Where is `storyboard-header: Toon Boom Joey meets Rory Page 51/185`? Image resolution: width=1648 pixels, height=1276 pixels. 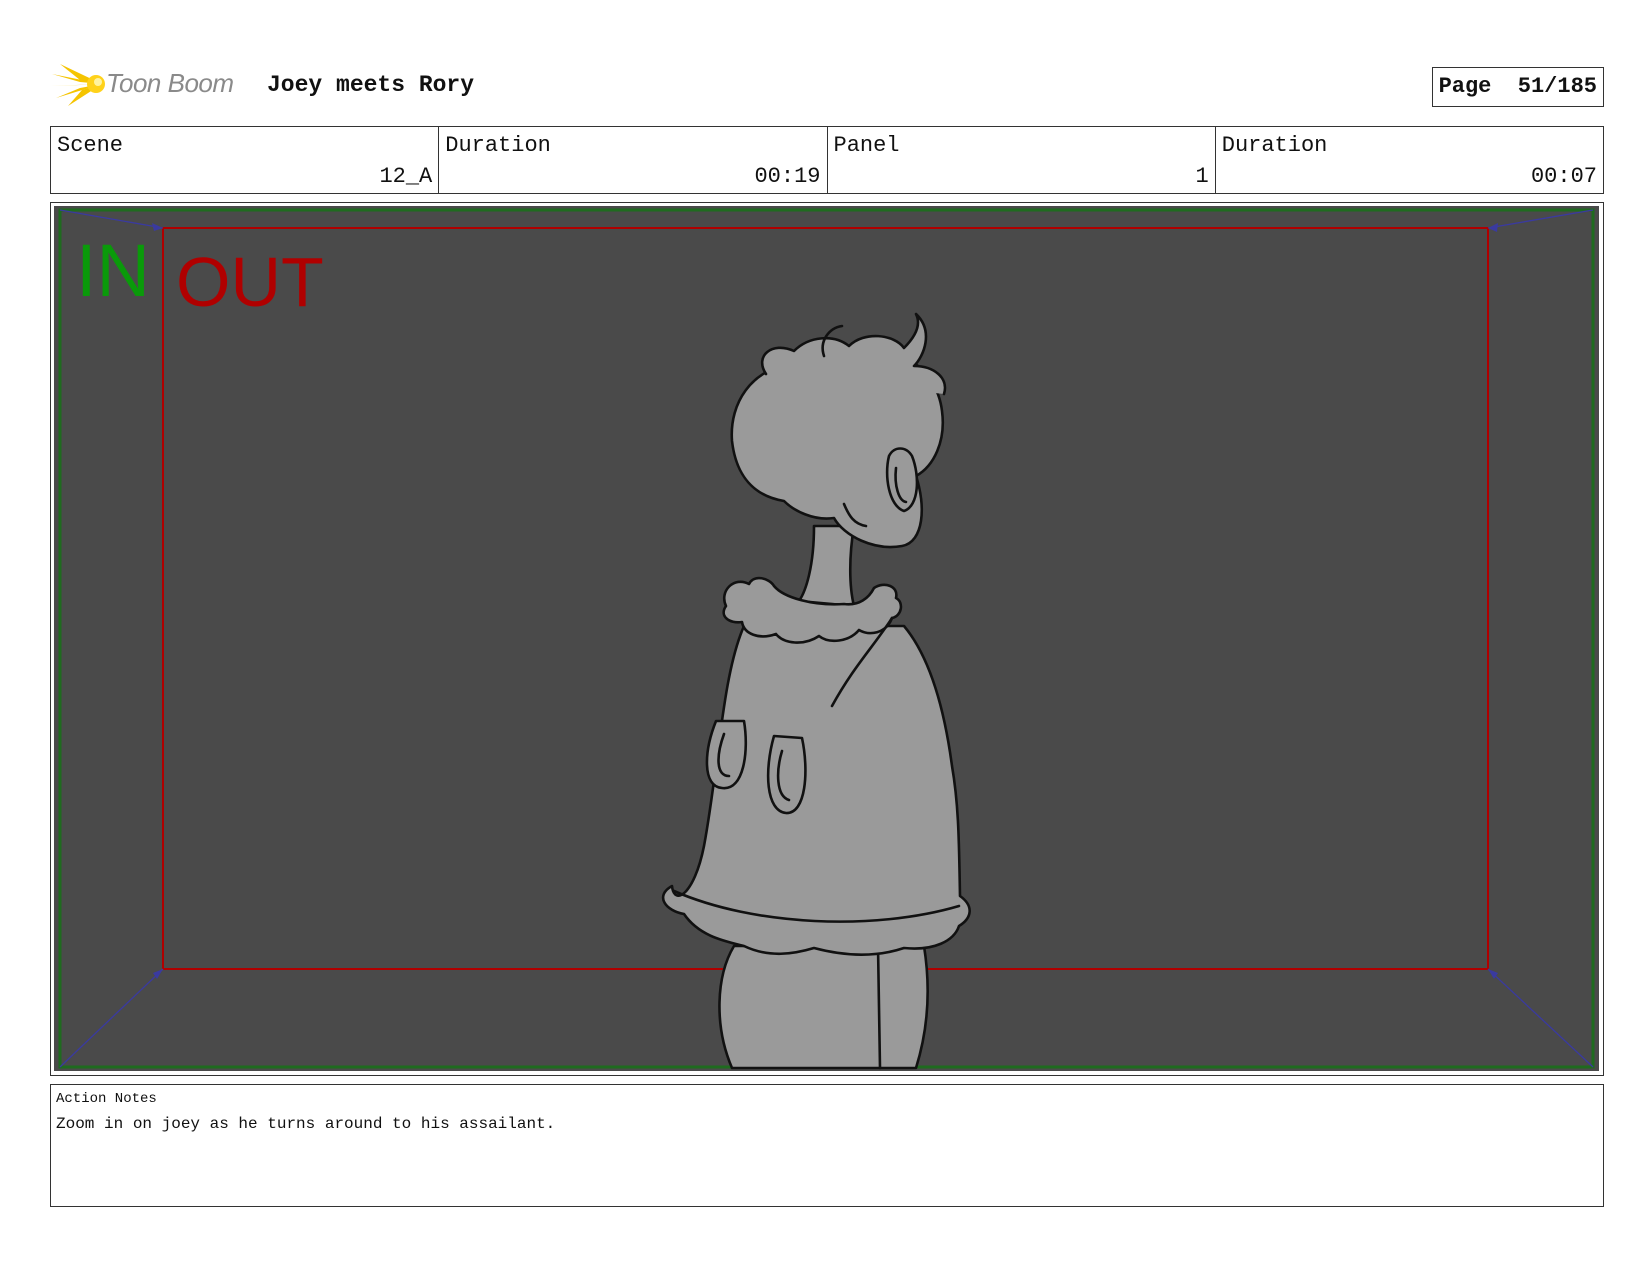 storyboard-header: Toon Boom Joey meets Rory Page 51/185 is located at coordinates (827, 84).